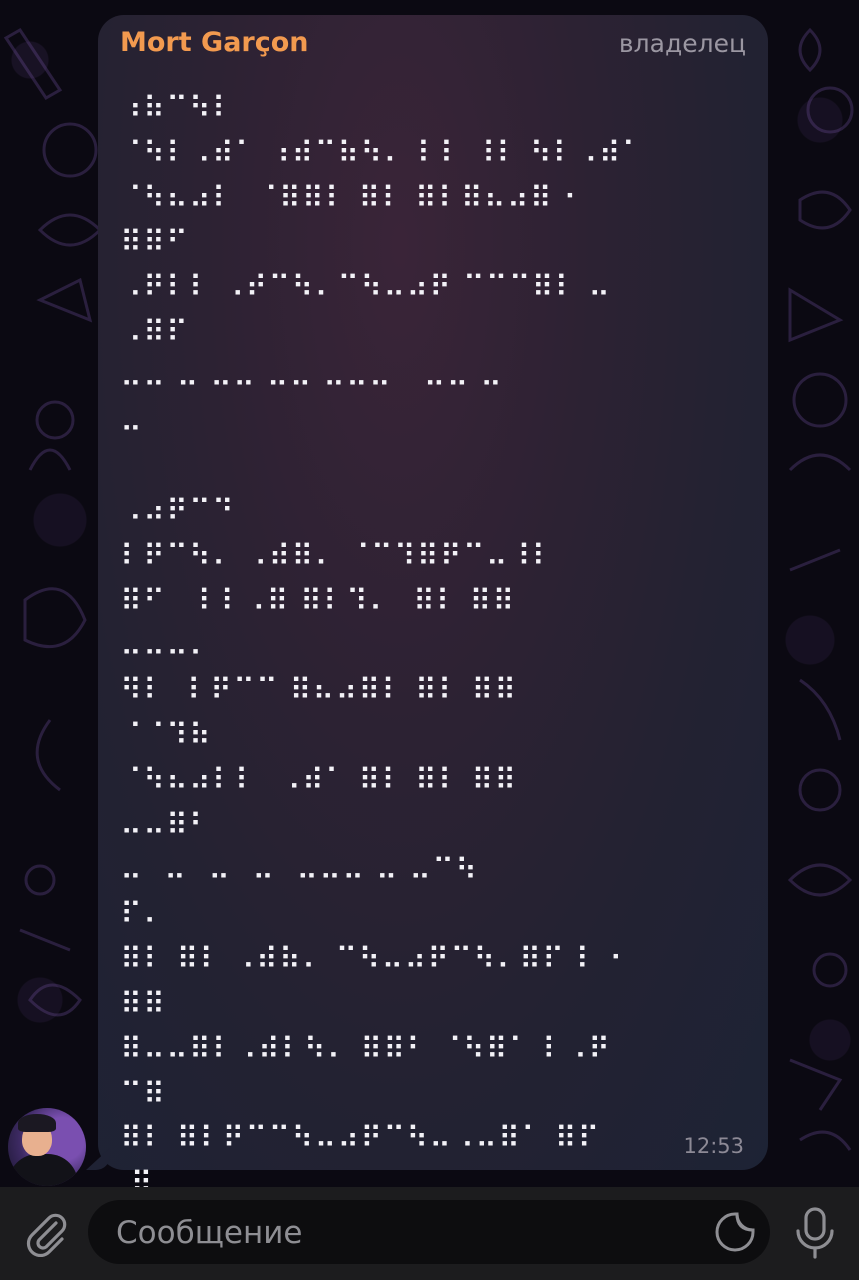  I want to click on sticker-icon, so click(735, 1232).